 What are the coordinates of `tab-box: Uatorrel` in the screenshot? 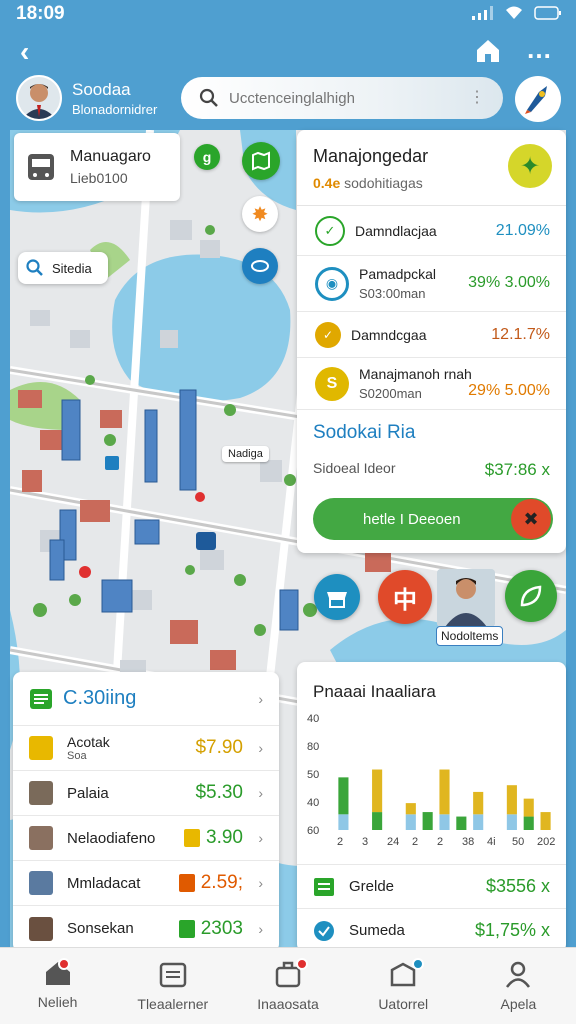 It's located at (403, 986).